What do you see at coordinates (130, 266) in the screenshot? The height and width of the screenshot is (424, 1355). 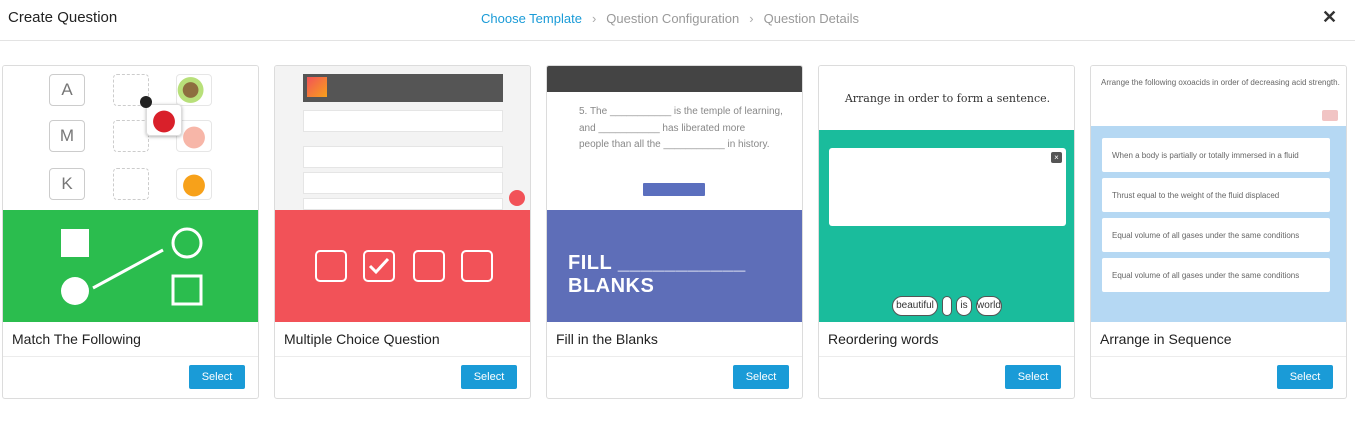 I see `match-illustration` at bounding box center [130, 266].